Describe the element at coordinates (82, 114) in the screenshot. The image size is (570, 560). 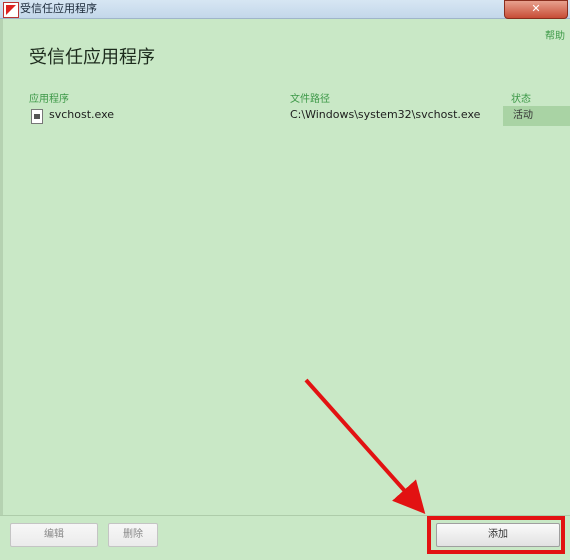
I see `app-name-cell: svchost.exe` at that location.